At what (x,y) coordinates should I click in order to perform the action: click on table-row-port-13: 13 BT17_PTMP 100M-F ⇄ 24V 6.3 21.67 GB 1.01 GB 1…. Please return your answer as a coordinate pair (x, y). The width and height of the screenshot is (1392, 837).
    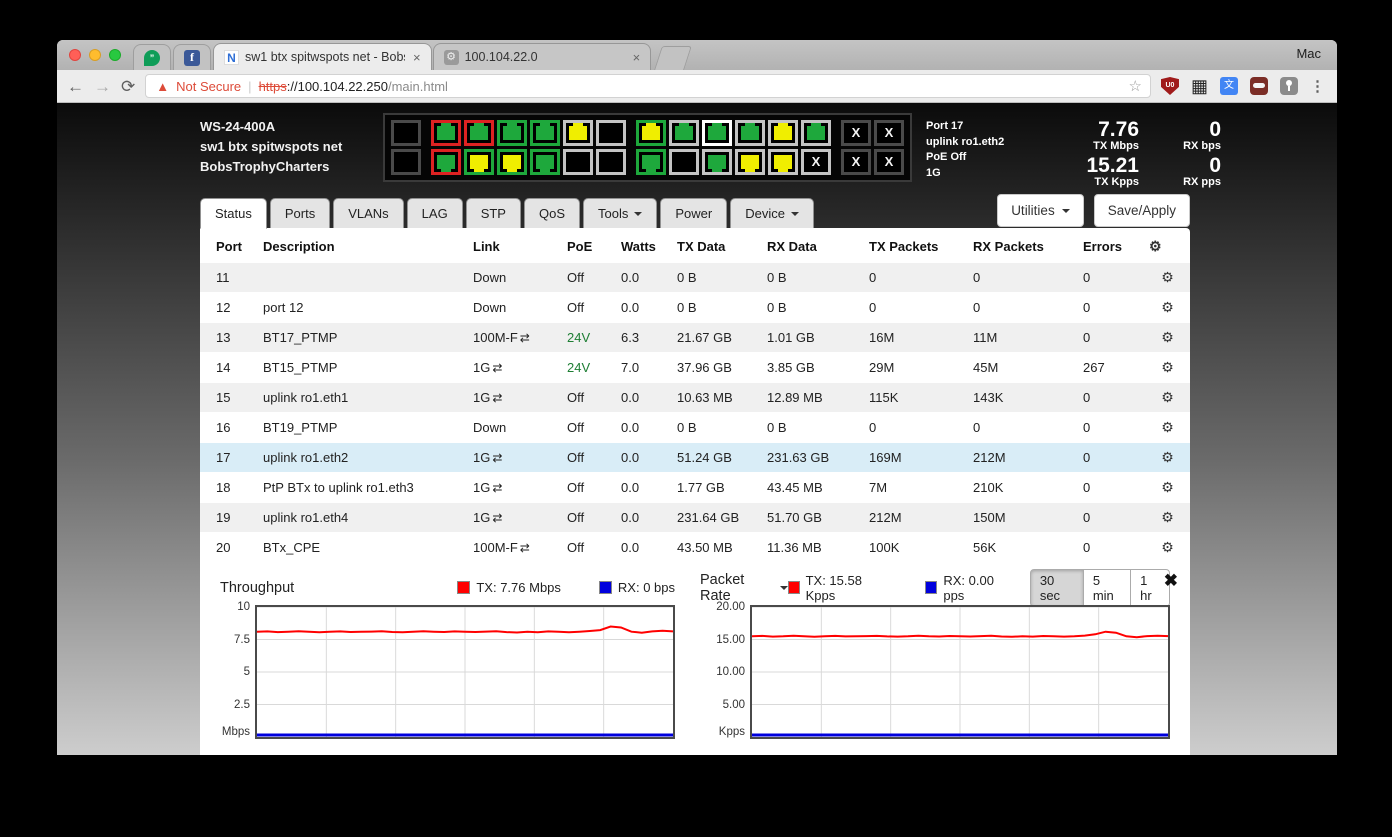
    Looking at the image, I should click on (695, 337).